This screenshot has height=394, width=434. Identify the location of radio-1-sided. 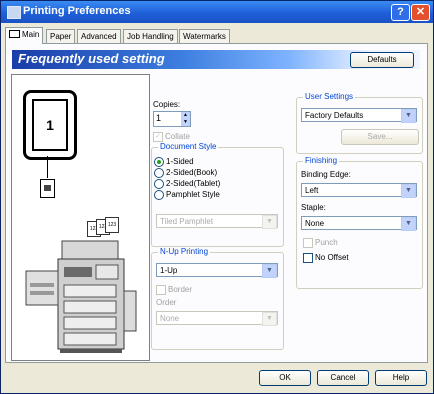
(159, 162).